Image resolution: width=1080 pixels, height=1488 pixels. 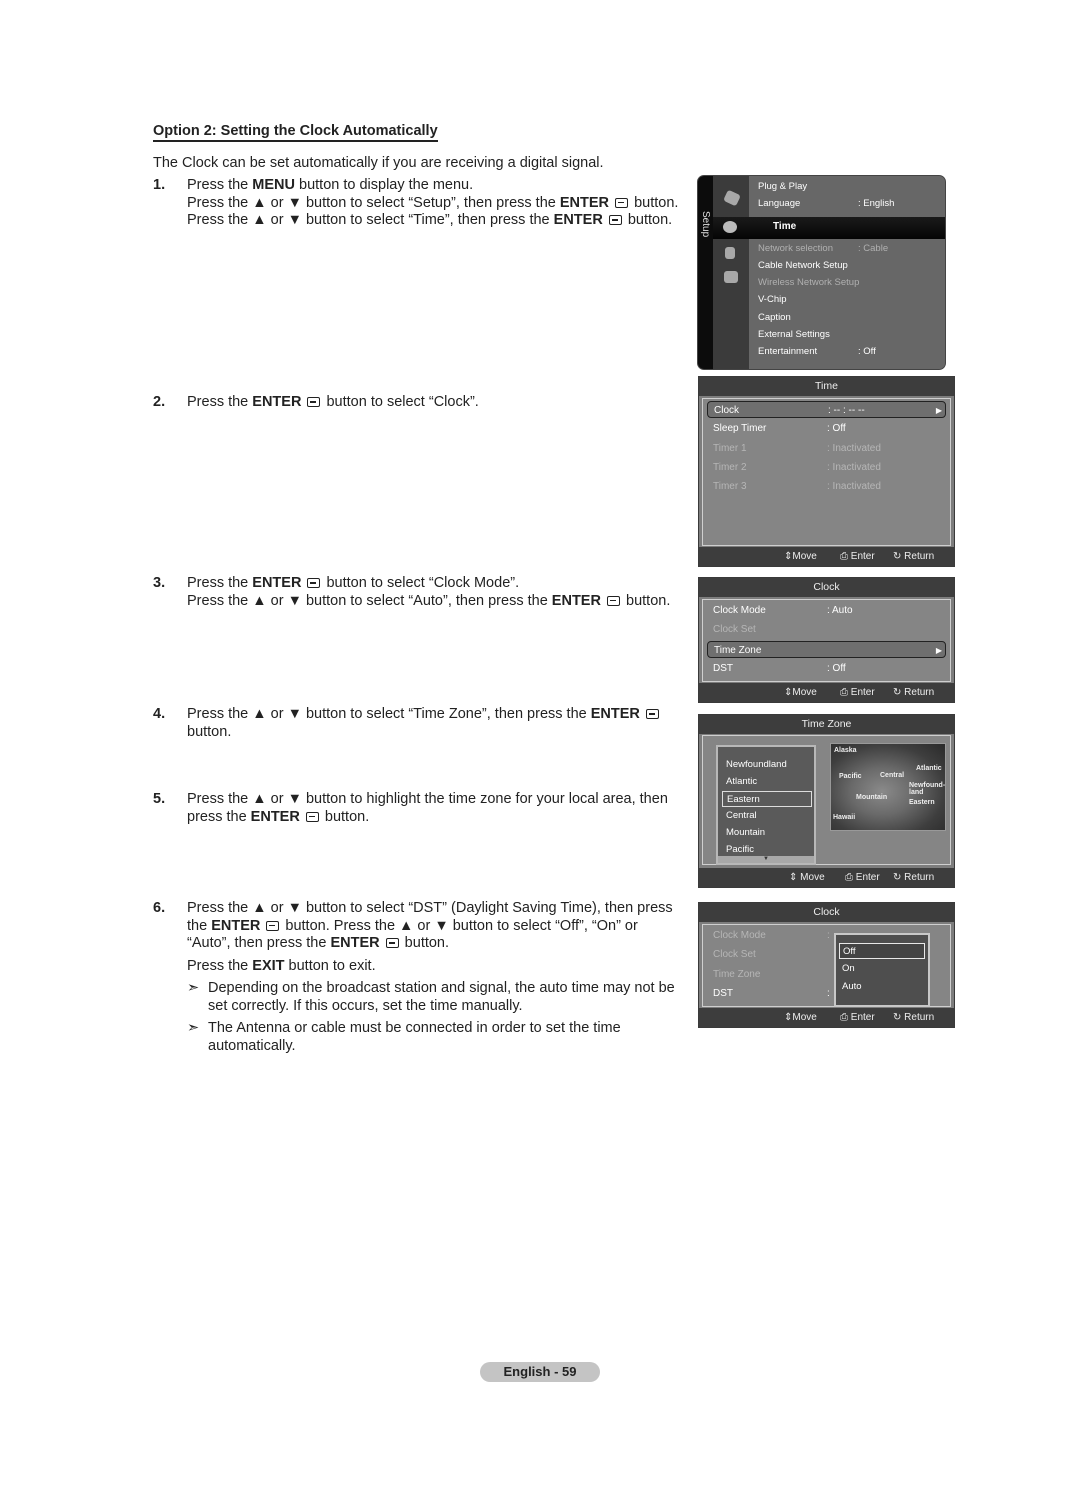 I want to click on setup-item: V-Chip, so click(x=772, y=299).